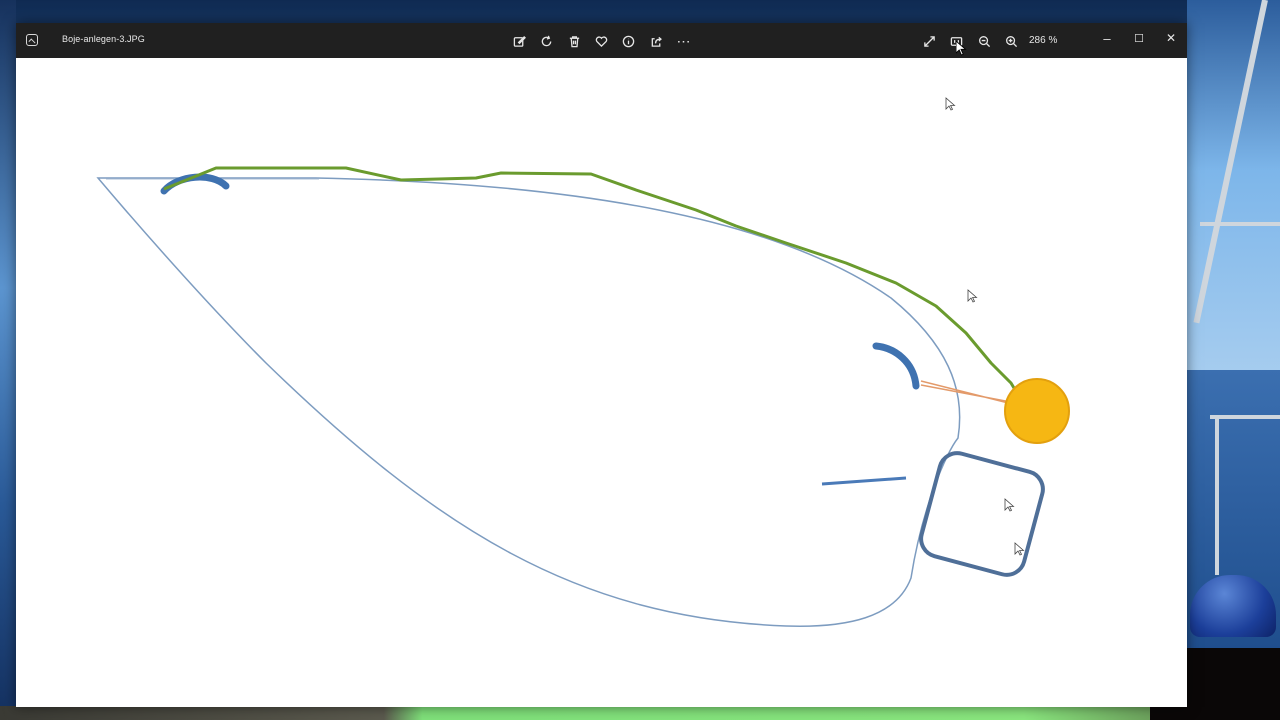 The image size is (1280, 720). What do you see at coordinates (1011, 41) in the screenshot?
I see `zoom-in-icon` at bounding box center [1011, 41].